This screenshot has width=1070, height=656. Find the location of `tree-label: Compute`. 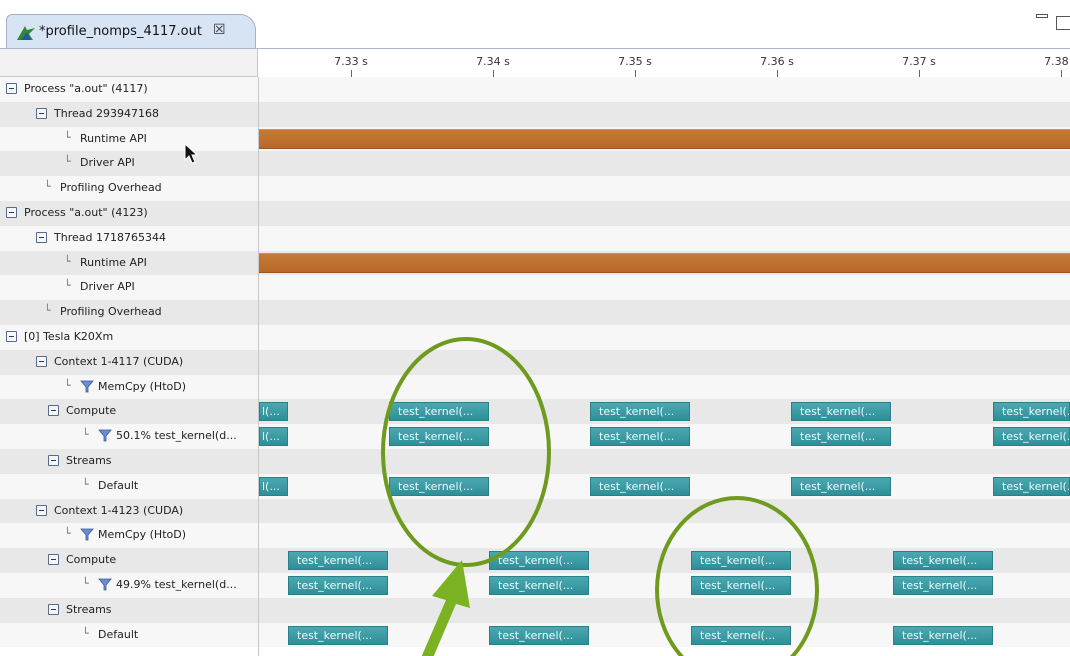

tree-label: Compute is located at coordinates (91, 411).